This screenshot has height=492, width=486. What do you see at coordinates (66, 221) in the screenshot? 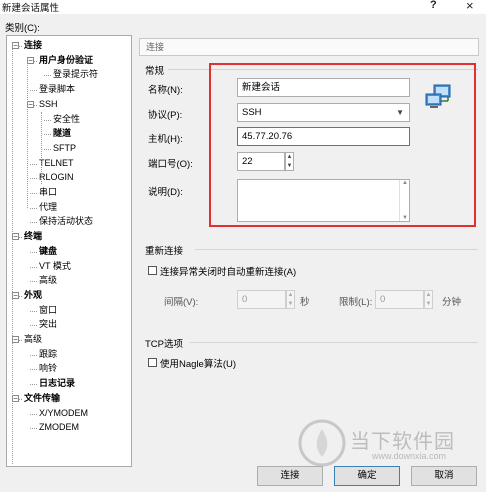
I see `tree-item: 保持活动状态` at bounding box center [66, 221].